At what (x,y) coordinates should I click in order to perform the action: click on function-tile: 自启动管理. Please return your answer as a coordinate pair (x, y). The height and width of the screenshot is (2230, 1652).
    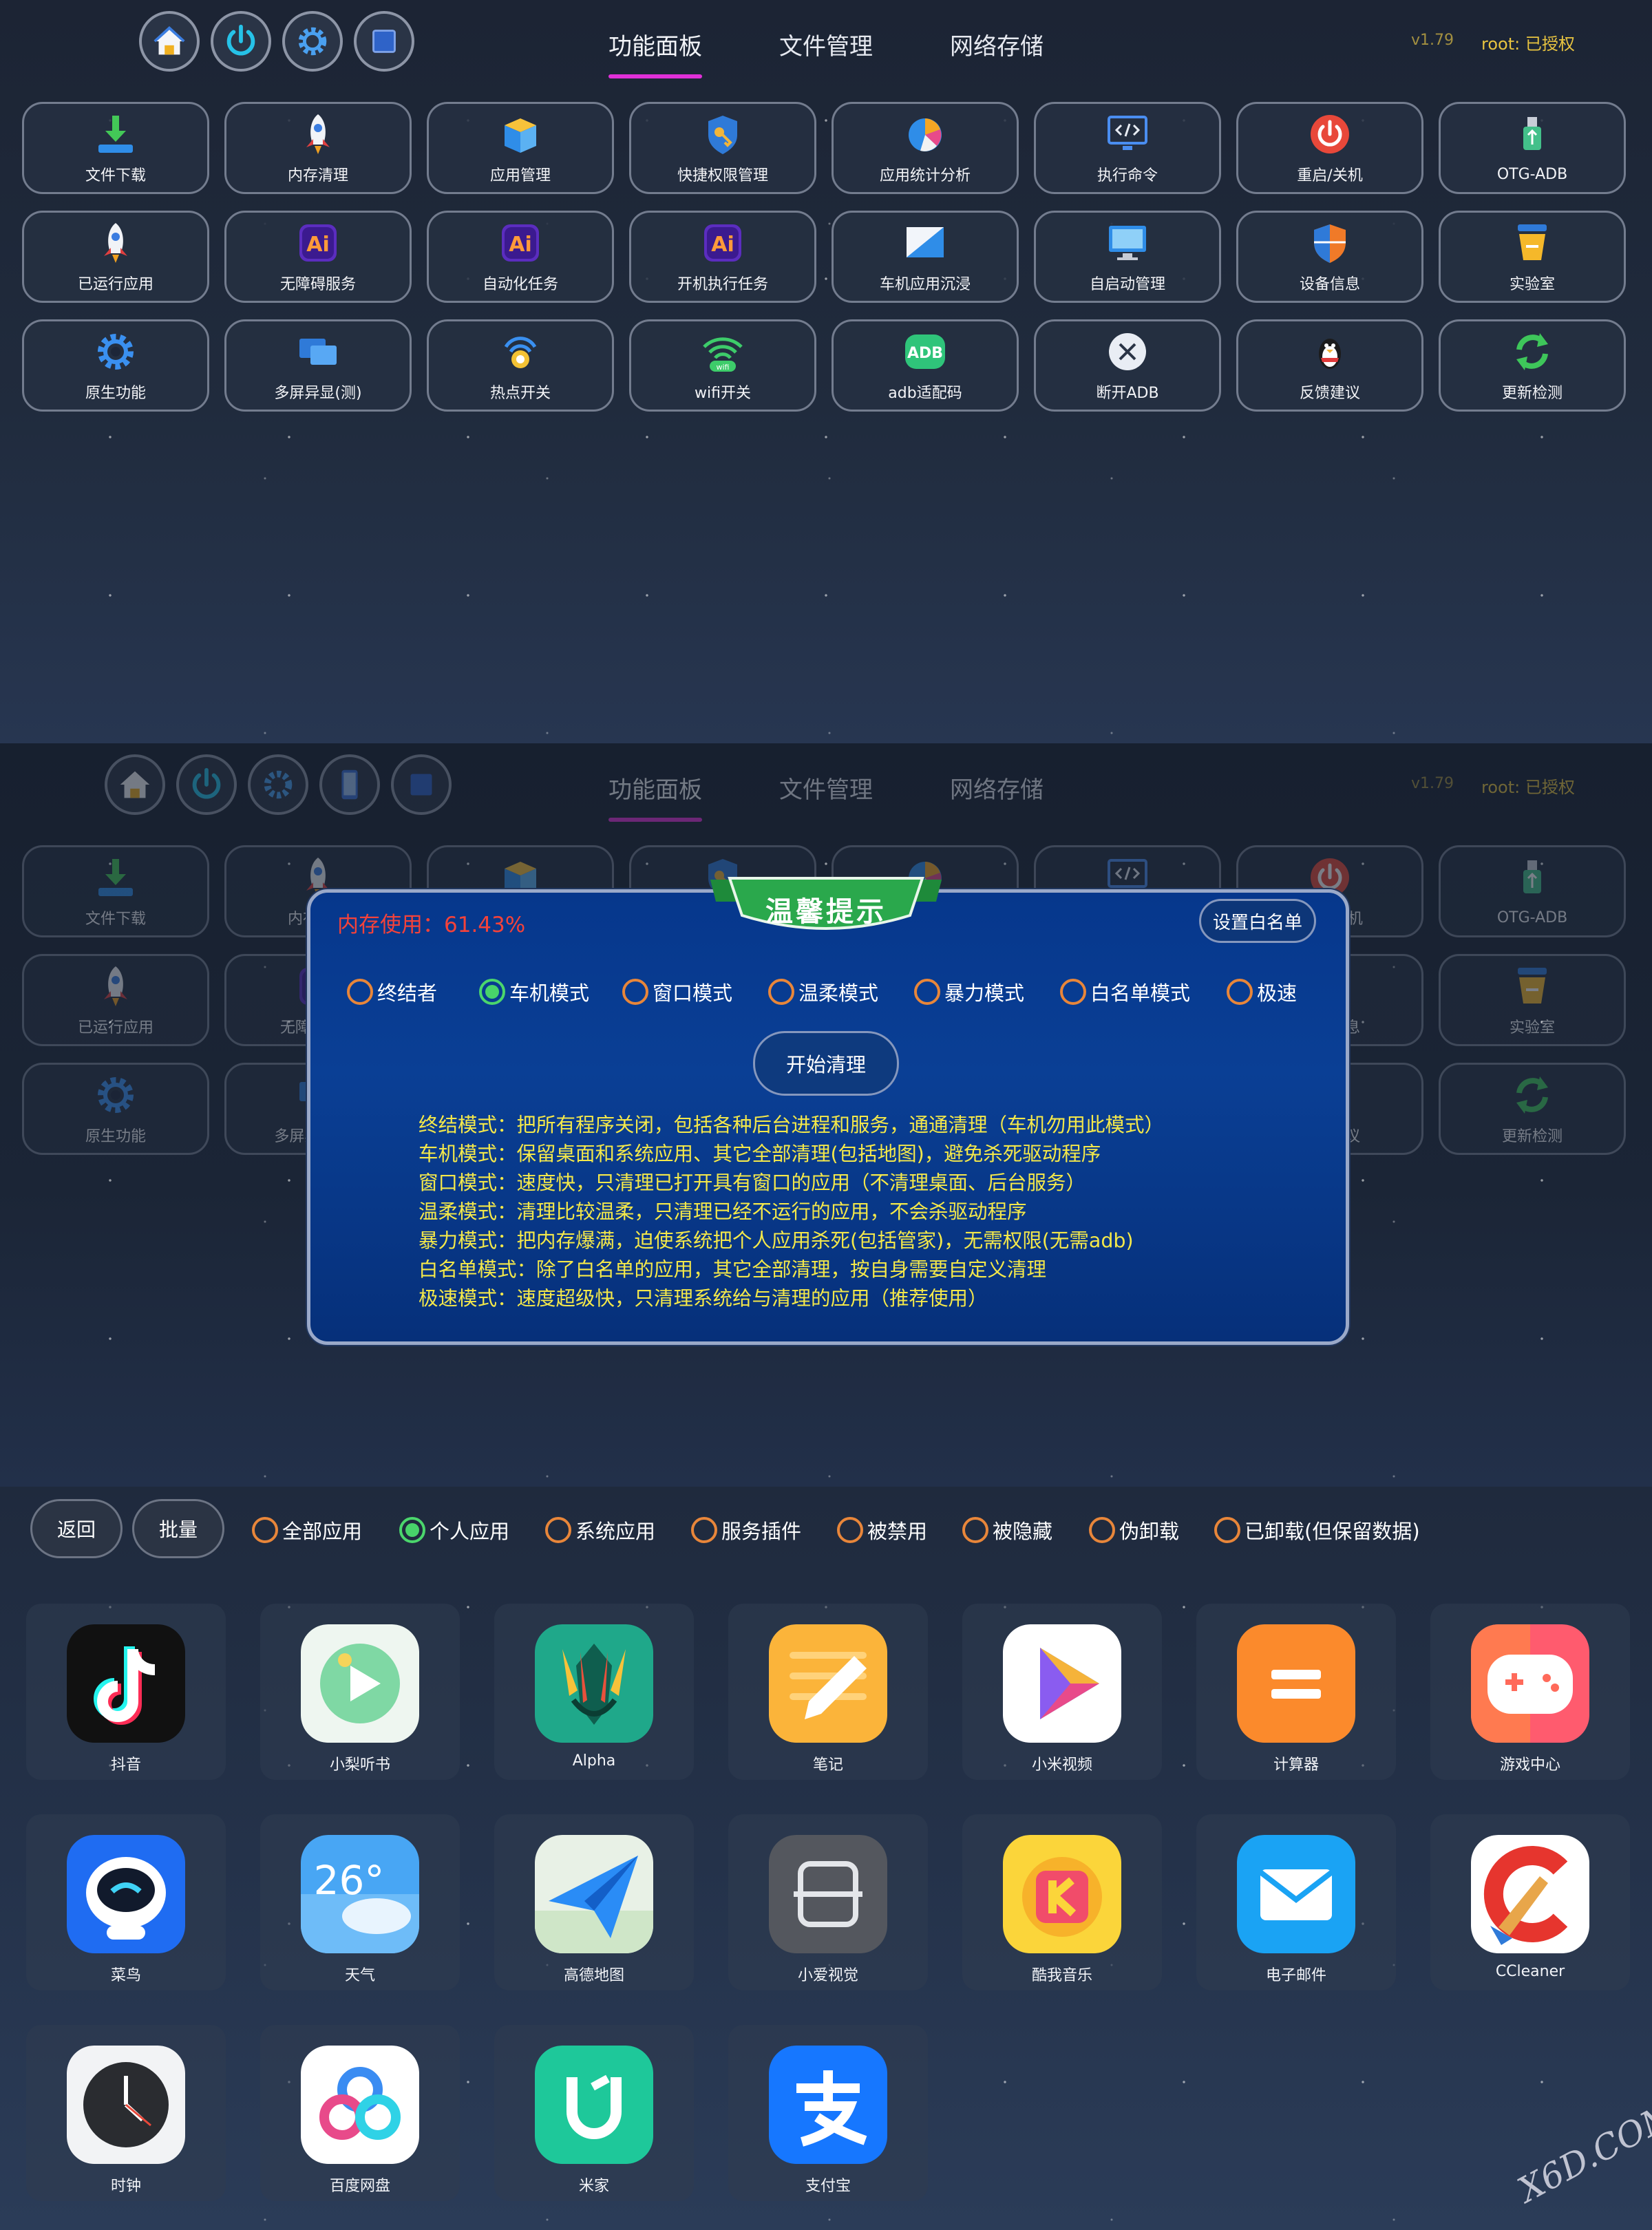
    Looking at the image, I should click on (1127, 257).